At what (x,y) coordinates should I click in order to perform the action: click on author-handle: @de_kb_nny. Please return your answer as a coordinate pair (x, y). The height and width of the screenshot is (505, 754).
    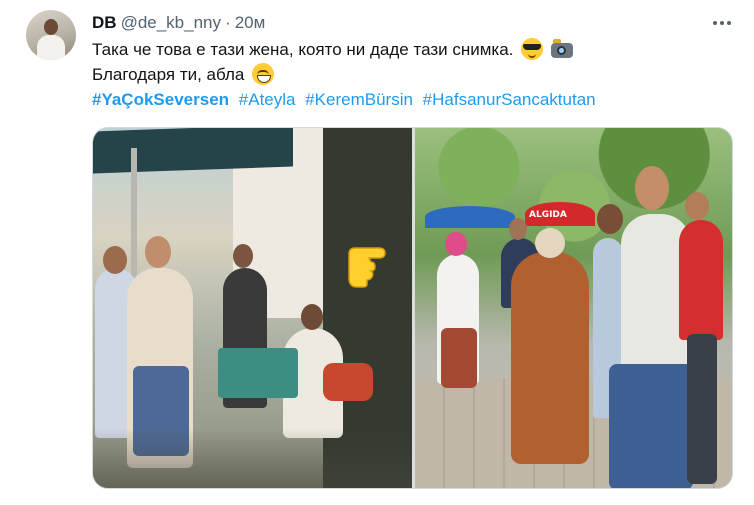
    Looking at the image, I should click on (171, 23).